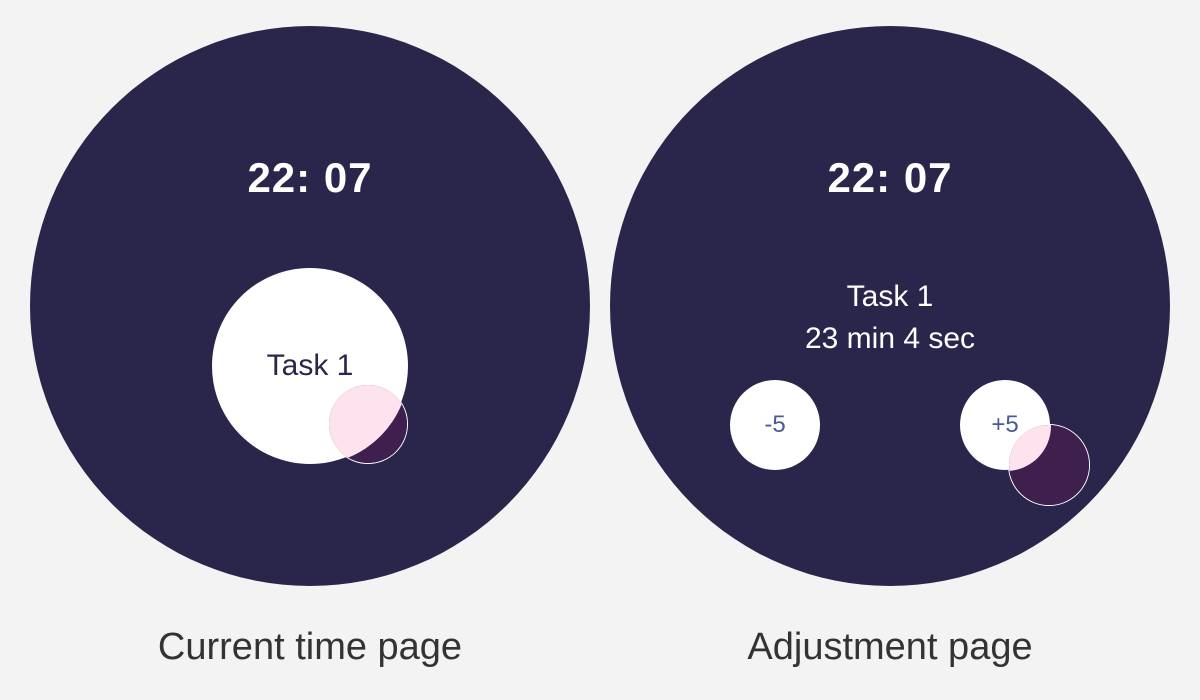 Image resolution: width=1200 pixels, height=700 pixels. I want to click on task-info: Task 1 23 min 4 sec, so click(890, 318).